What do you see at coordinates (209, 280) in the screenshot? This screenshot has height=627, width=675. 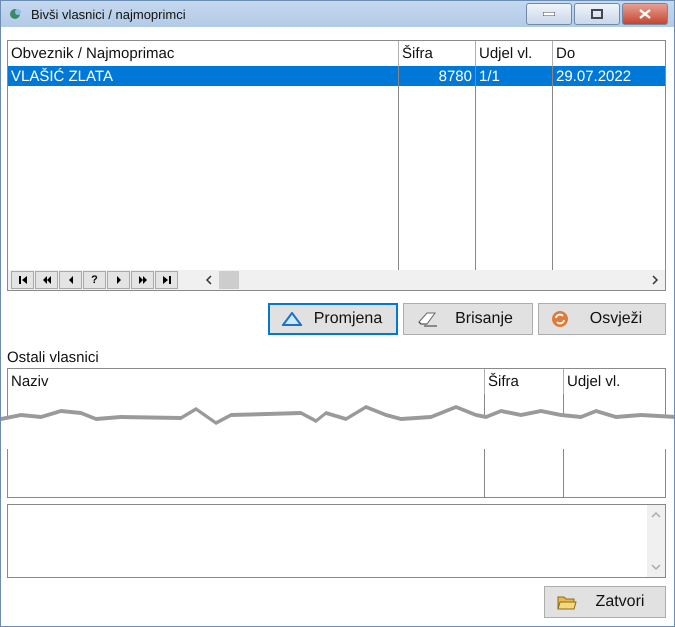 I see `chevron-left-icon` at bounding box center [209, 280].